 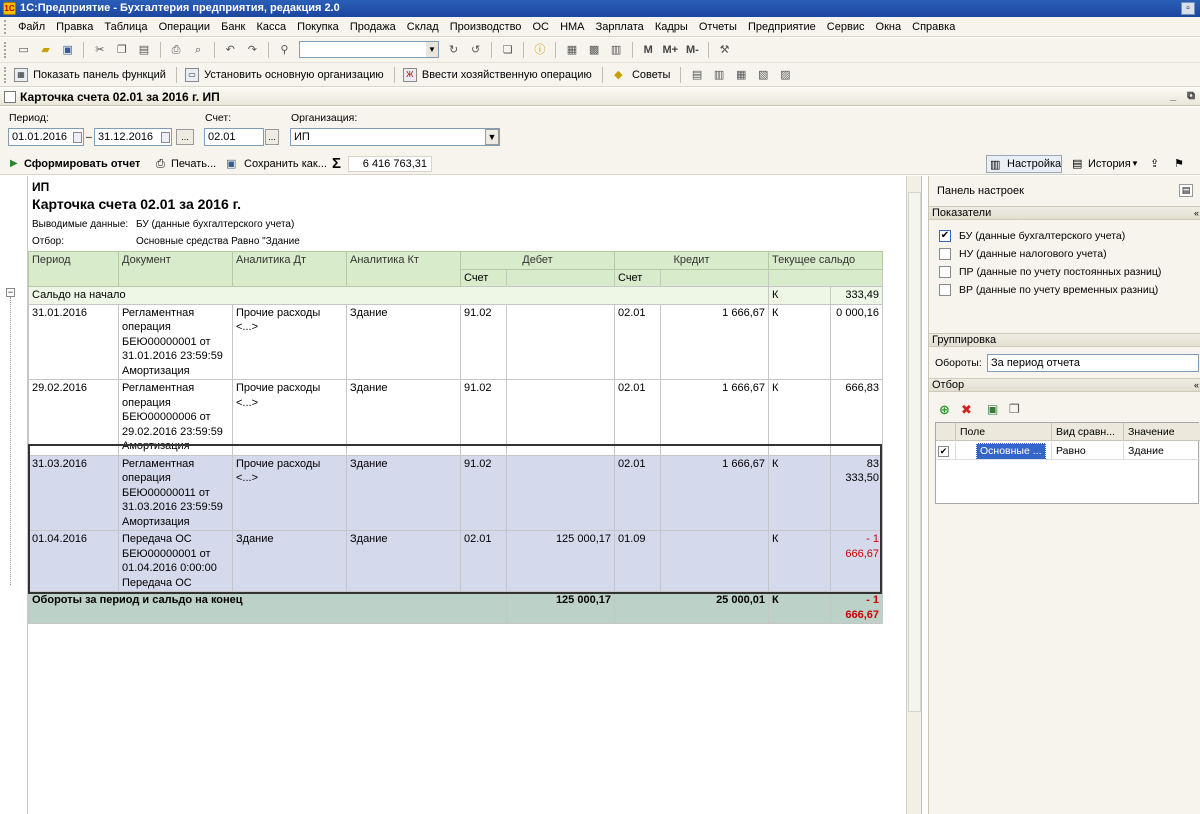 What do you see at coordinates (252, 50) in the screenshot?
I see `redo-icon: ↷` at bounding box center [252, 50].